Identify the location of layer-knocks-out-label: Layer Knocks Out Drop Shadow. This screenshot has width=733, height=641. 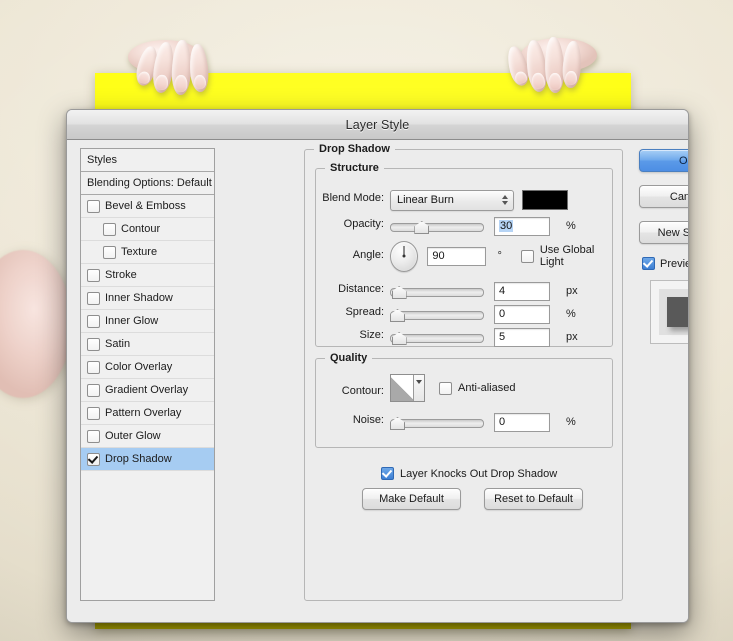
(479, 473).